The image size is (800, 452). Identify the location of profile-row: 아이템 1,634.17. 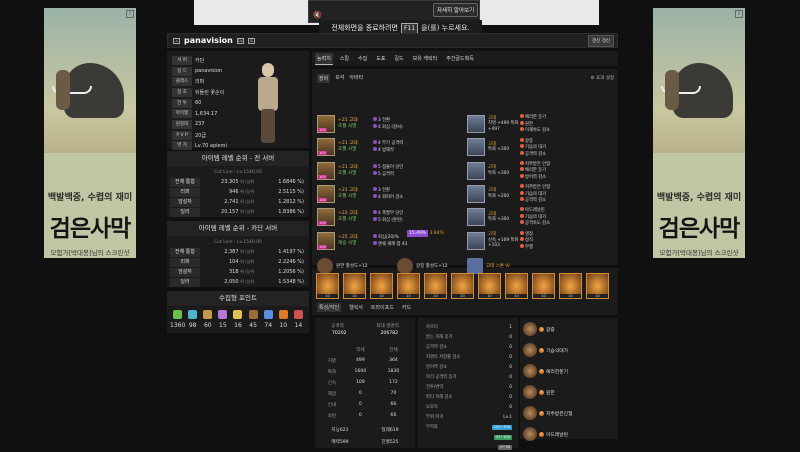
(202, 113).